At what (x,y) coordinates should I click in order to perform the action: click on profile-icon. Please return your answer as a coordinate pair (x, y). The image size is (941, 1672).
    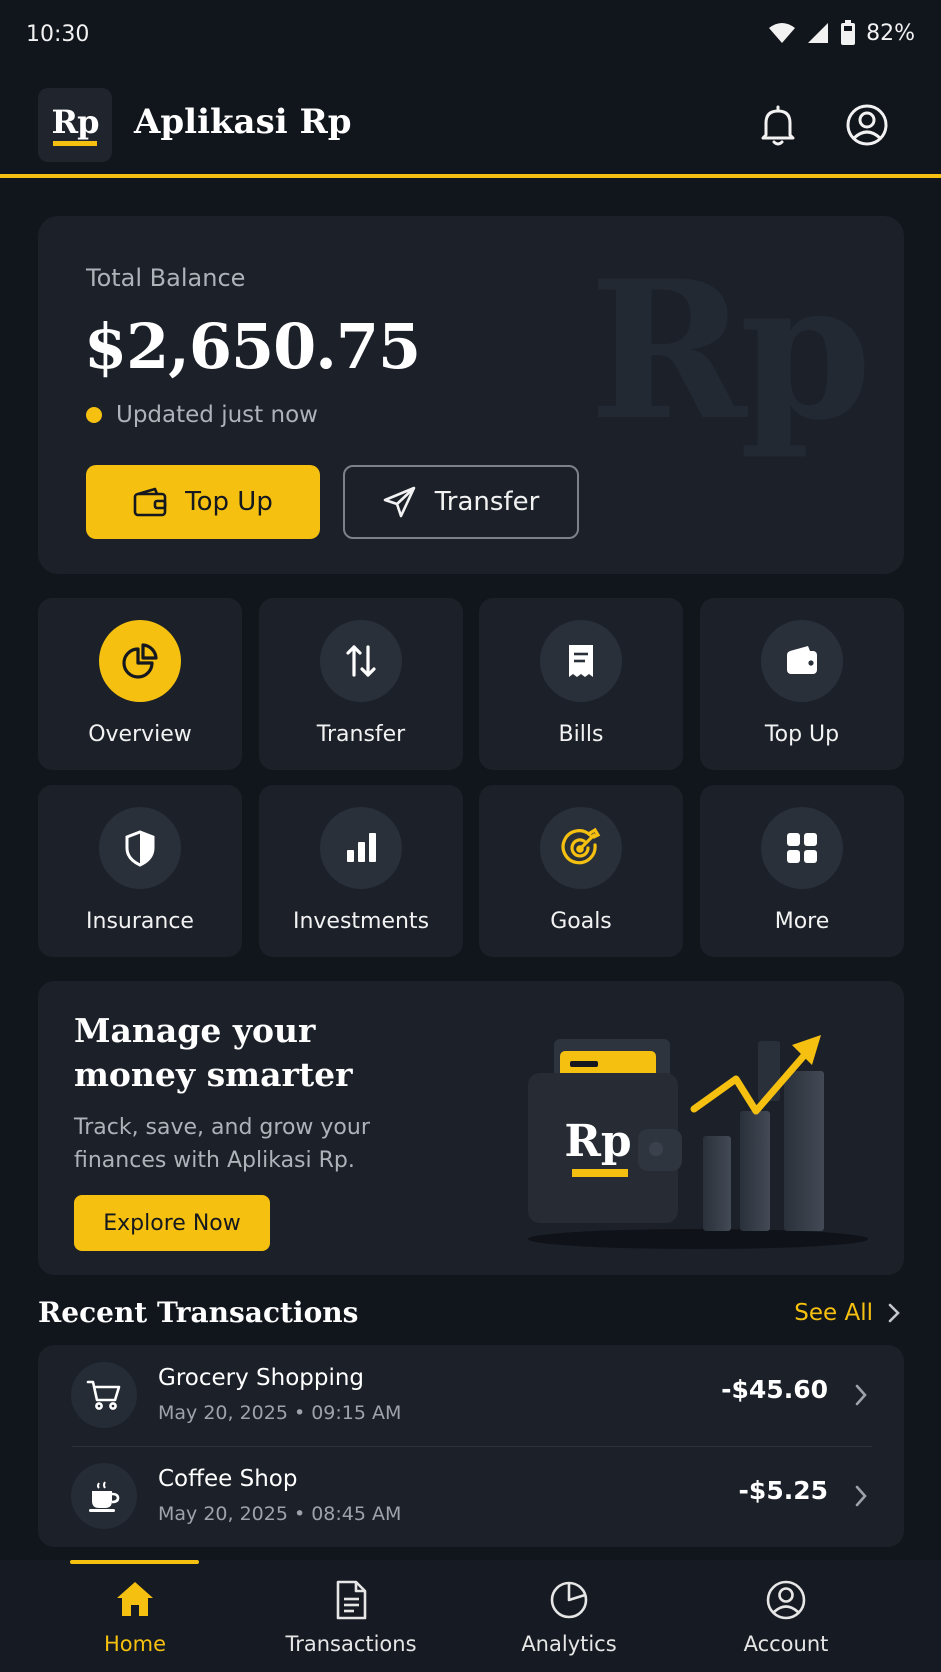
    Looking at the image, I should click on (867, 125).